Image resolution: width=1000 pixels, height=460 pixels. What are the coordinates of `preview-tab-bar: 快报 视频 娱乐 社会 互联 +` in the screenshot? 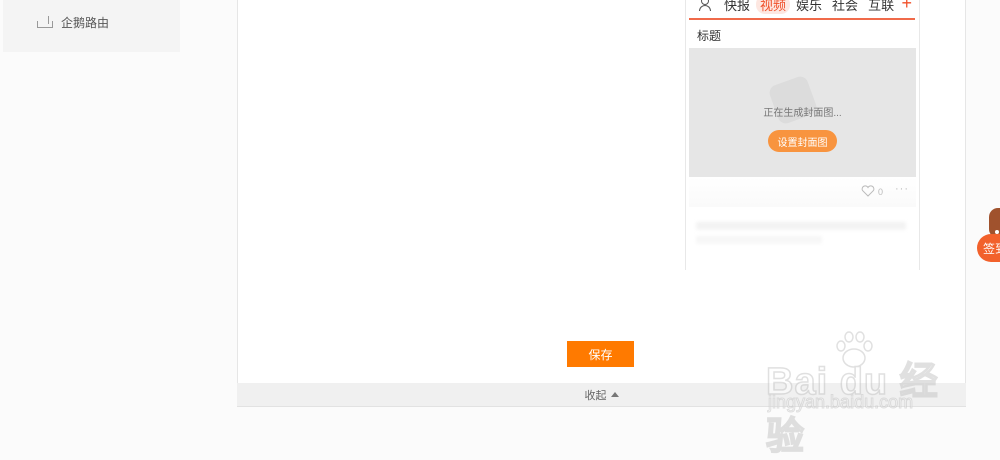 It's located at (802, 10).